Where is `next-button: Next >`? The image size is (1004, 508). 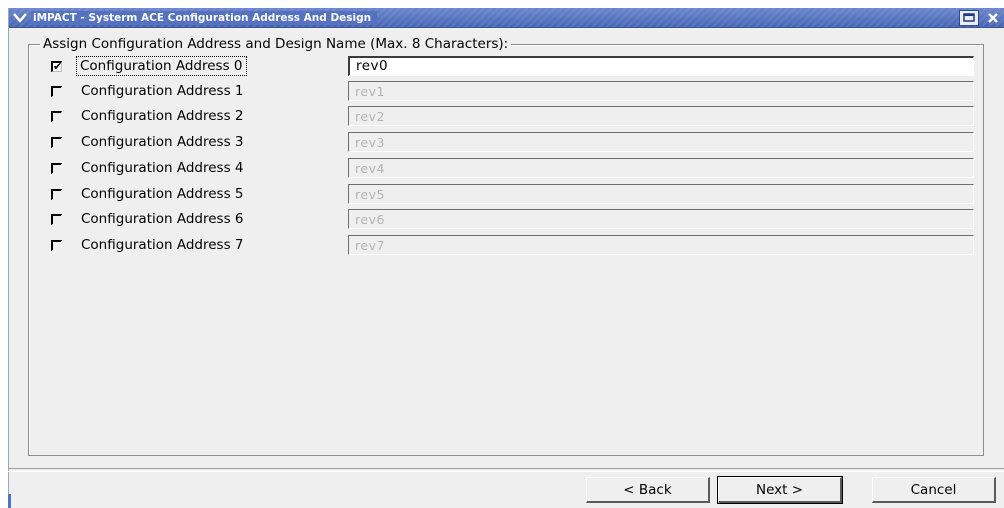 next-button: Next > is located at coordinates (780, 490).